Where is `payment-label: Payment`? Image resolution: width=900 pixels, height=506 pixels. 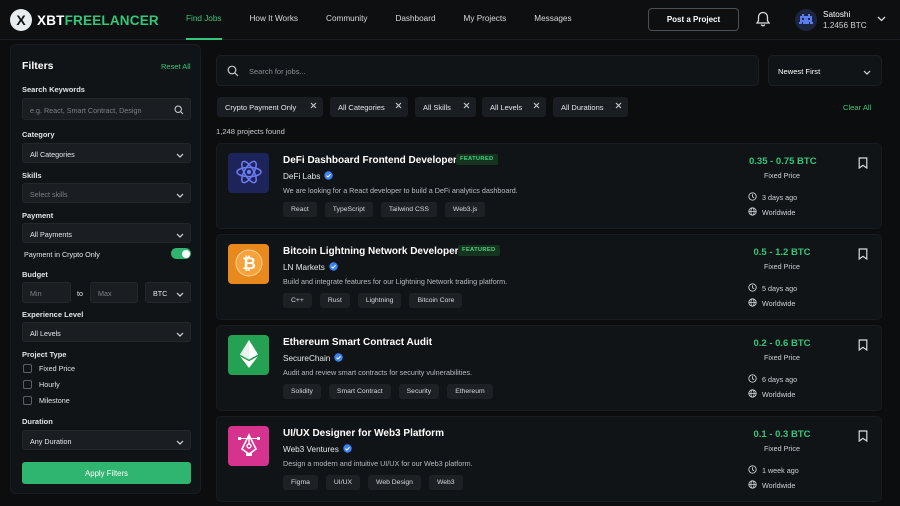 payment-label: Payment is located at coordinates (38, 215).